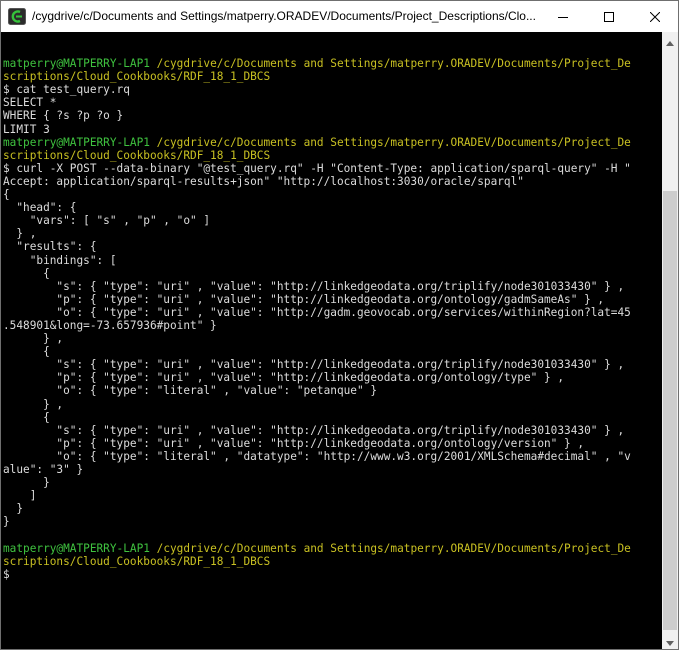 Image resolution: width=679 pixels, height=650 pixels. What do you see at coordinates (317, 469) in the screenshot?
I see `terminal-line: alue": "3" }` at bounding box center [317, 469].